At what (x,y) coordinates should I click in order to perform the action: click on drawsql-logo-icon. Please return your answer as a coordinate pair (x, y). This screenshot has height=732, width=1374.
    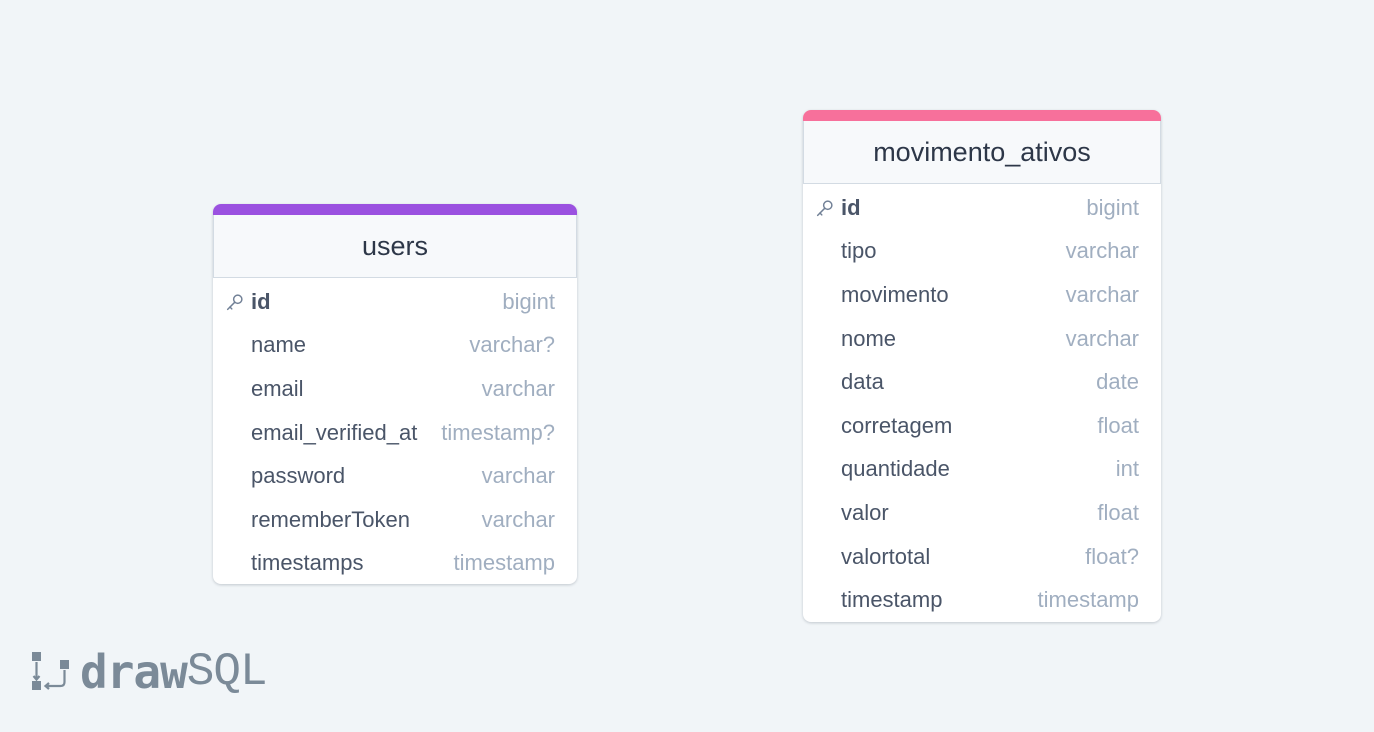
    Looking at the image, I should click on (50, 671).